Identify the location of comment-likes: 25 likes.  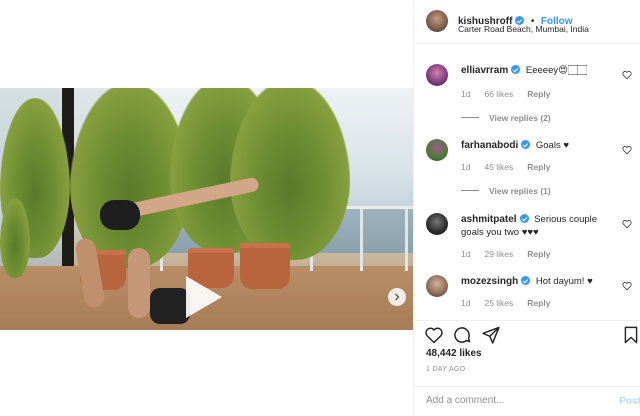
(498, 303).